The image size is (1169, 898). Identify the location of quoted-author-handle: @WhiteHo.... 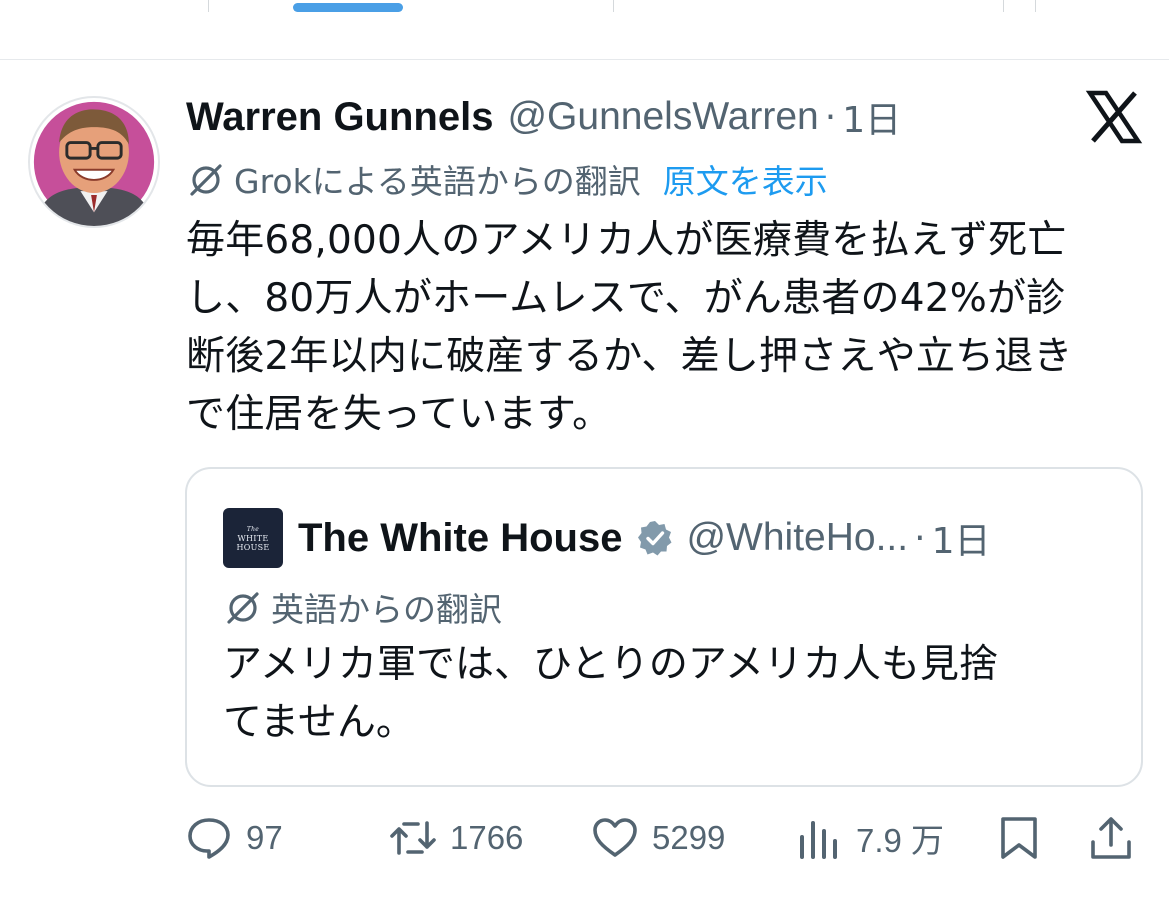
(797, 538).